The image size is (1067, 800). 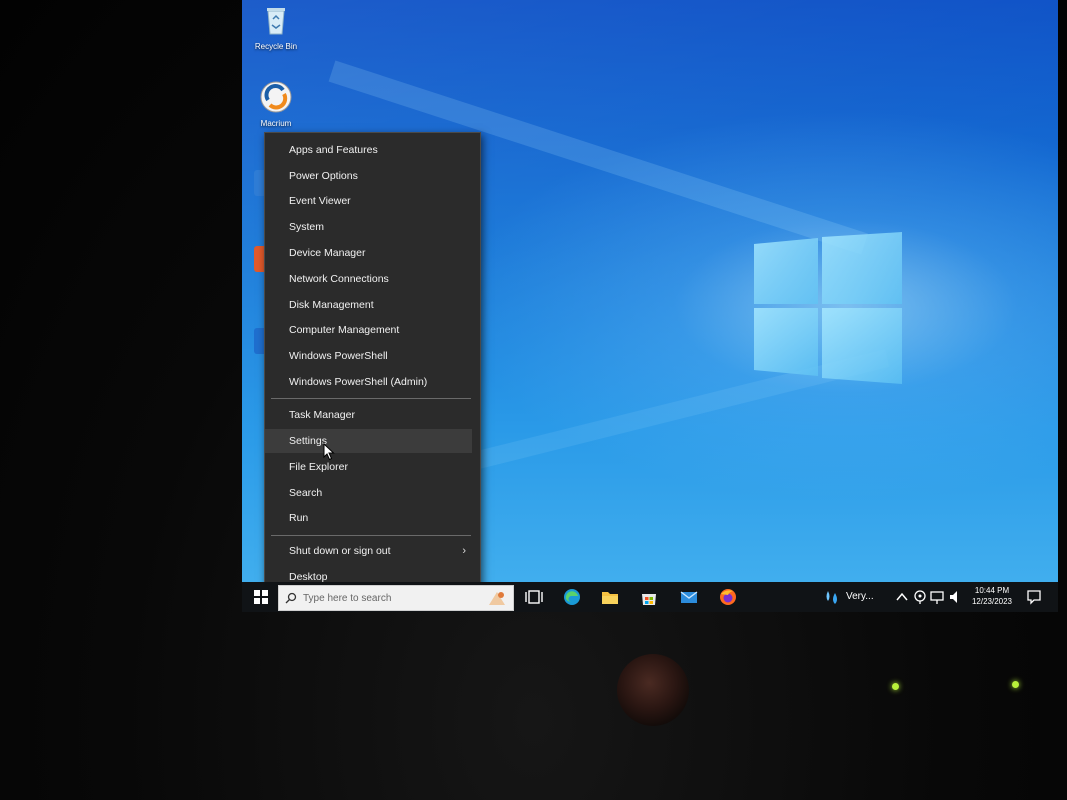 What do you see at coordinates (368, 330) in the screenshot?
I see `menu-item-computer-management: Computer Management` at bounding box center [368, 330].